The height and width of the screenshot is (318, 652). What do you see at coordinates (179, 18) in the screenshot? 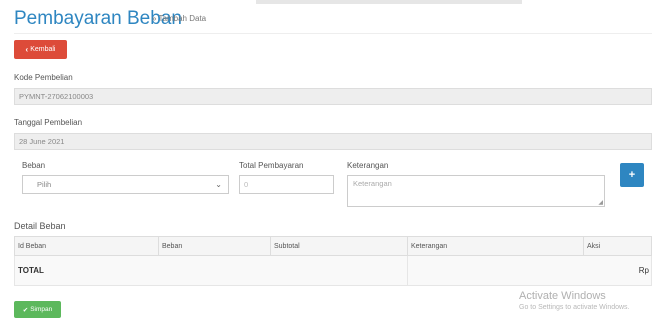
I see `page-subtitle: » Tambah Data` at bounding box center [179, 18].